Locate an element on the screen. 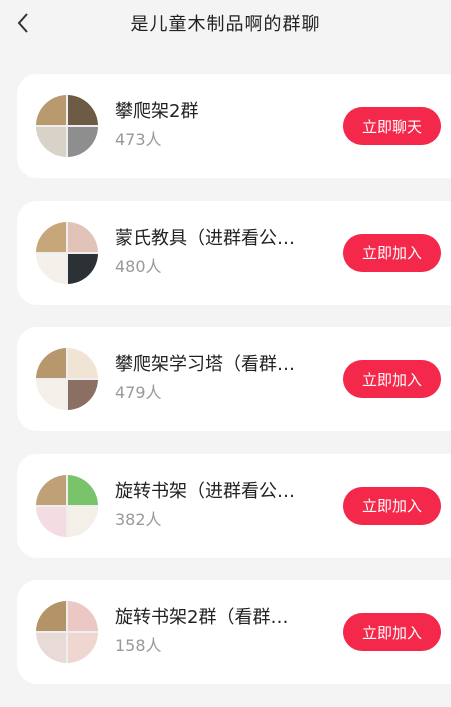 The height and width of the screenshot is (707, 451). page-title: 是儿童木制品啊的群聊 is located at coordinates (225, 24).